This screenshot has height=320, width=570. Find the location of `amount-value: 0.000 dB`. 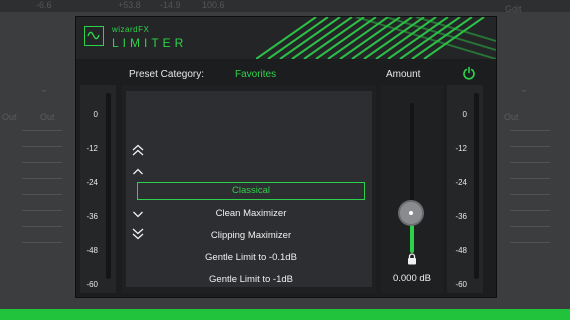

amount-value: 0.000 dB is located at coordinates (412, 278).